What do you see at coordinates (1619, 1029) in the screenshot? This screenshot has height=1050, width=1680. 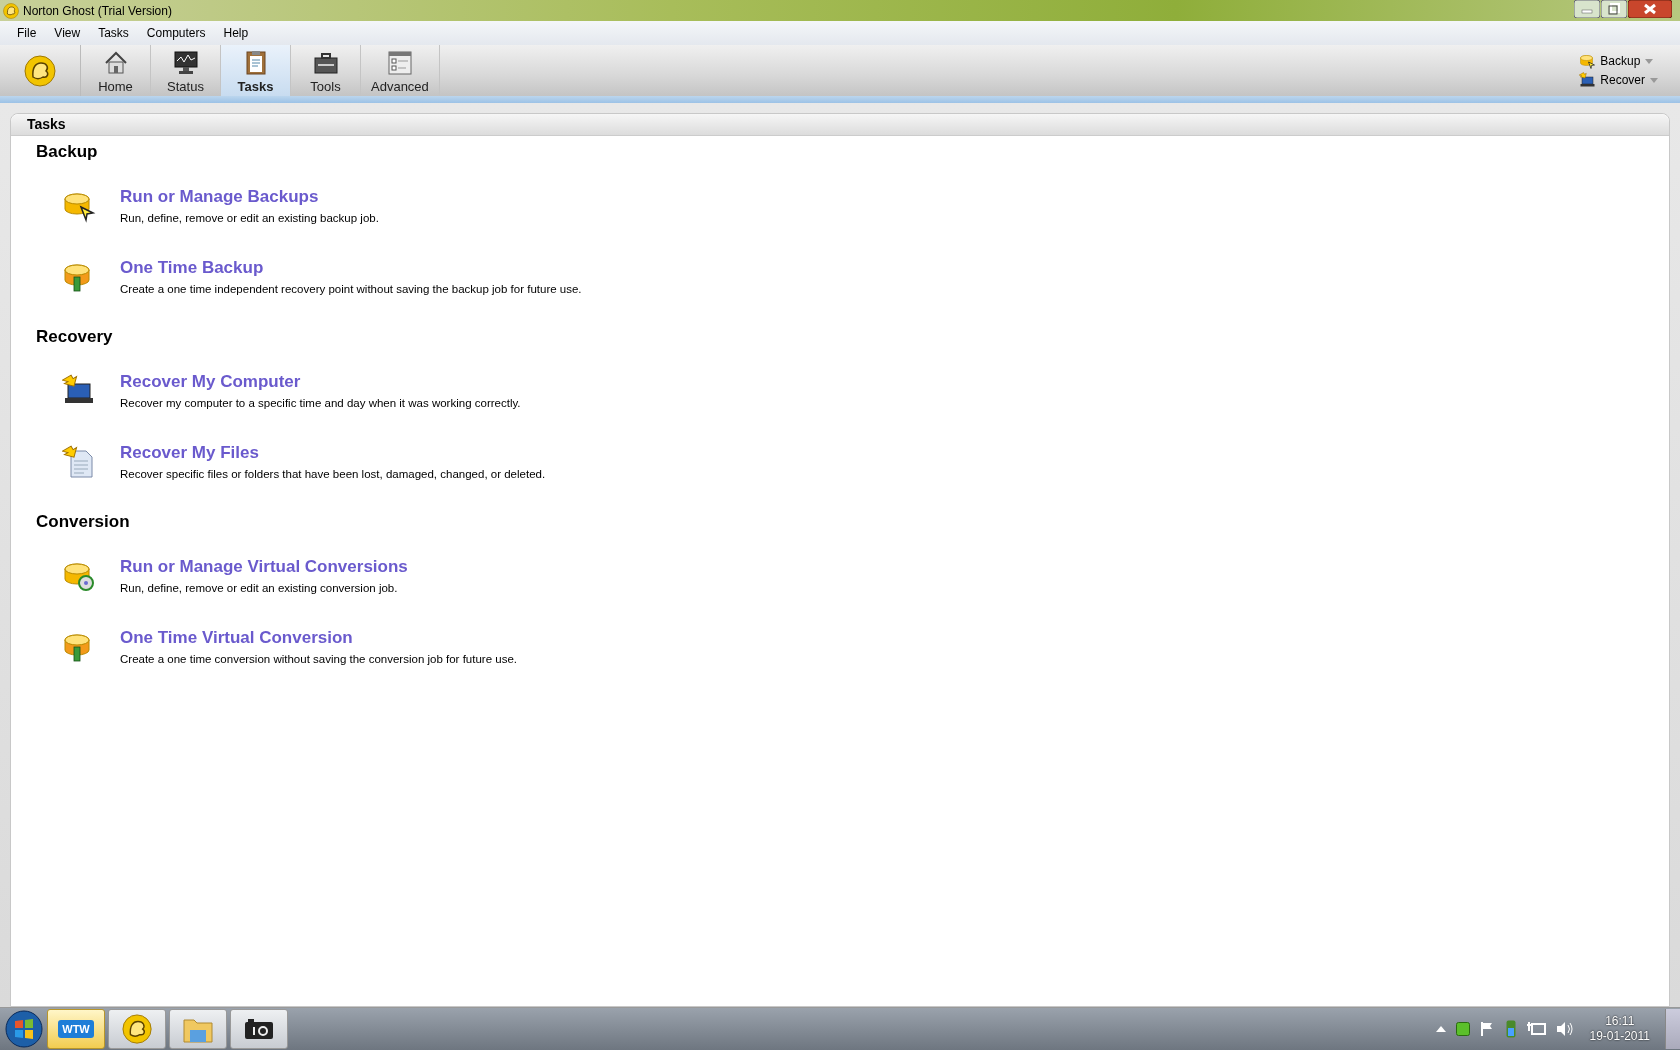 I see `clock: 16:11 19-01-2011` at bounding box center [1619, 1029].